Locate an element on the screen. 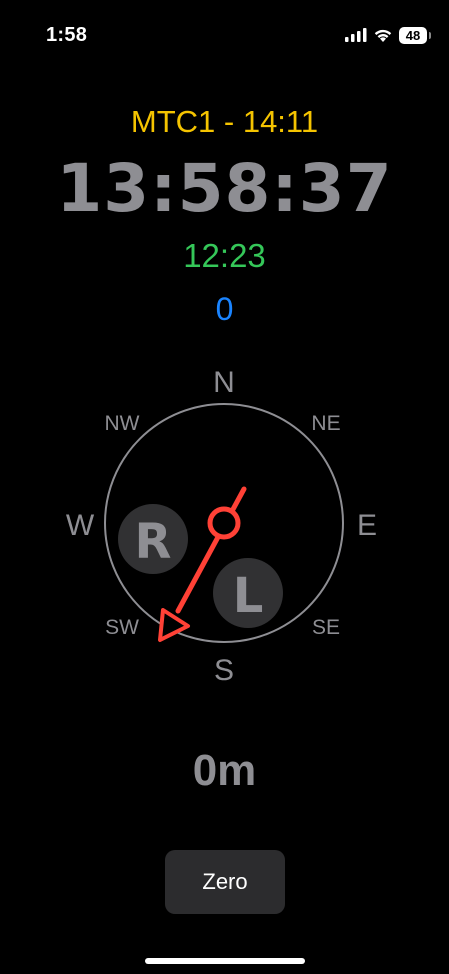  compass-label-nw: NW is located at coordinates (122, 423).